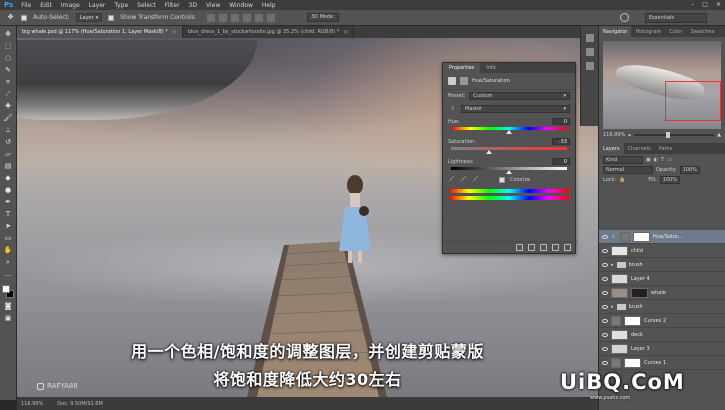 This screenshot has height=410, width=725. Describe the element at coordinates (8, 34) in the screenshot. I see `move-icon: ✥` at that location.